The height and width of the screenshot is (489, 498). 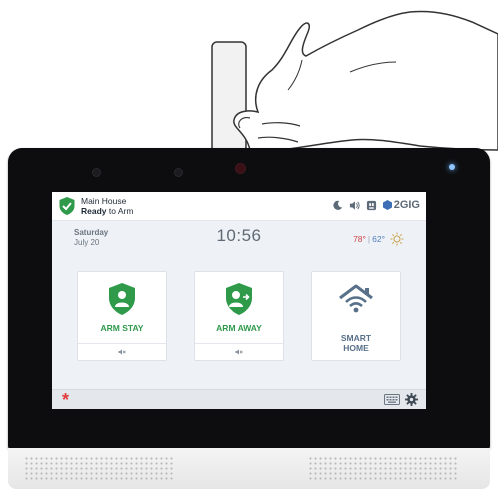 What do you see at coordinates (240, 168) in the screenshot?
I see `camera-lens` at bounding box center [240, 168].